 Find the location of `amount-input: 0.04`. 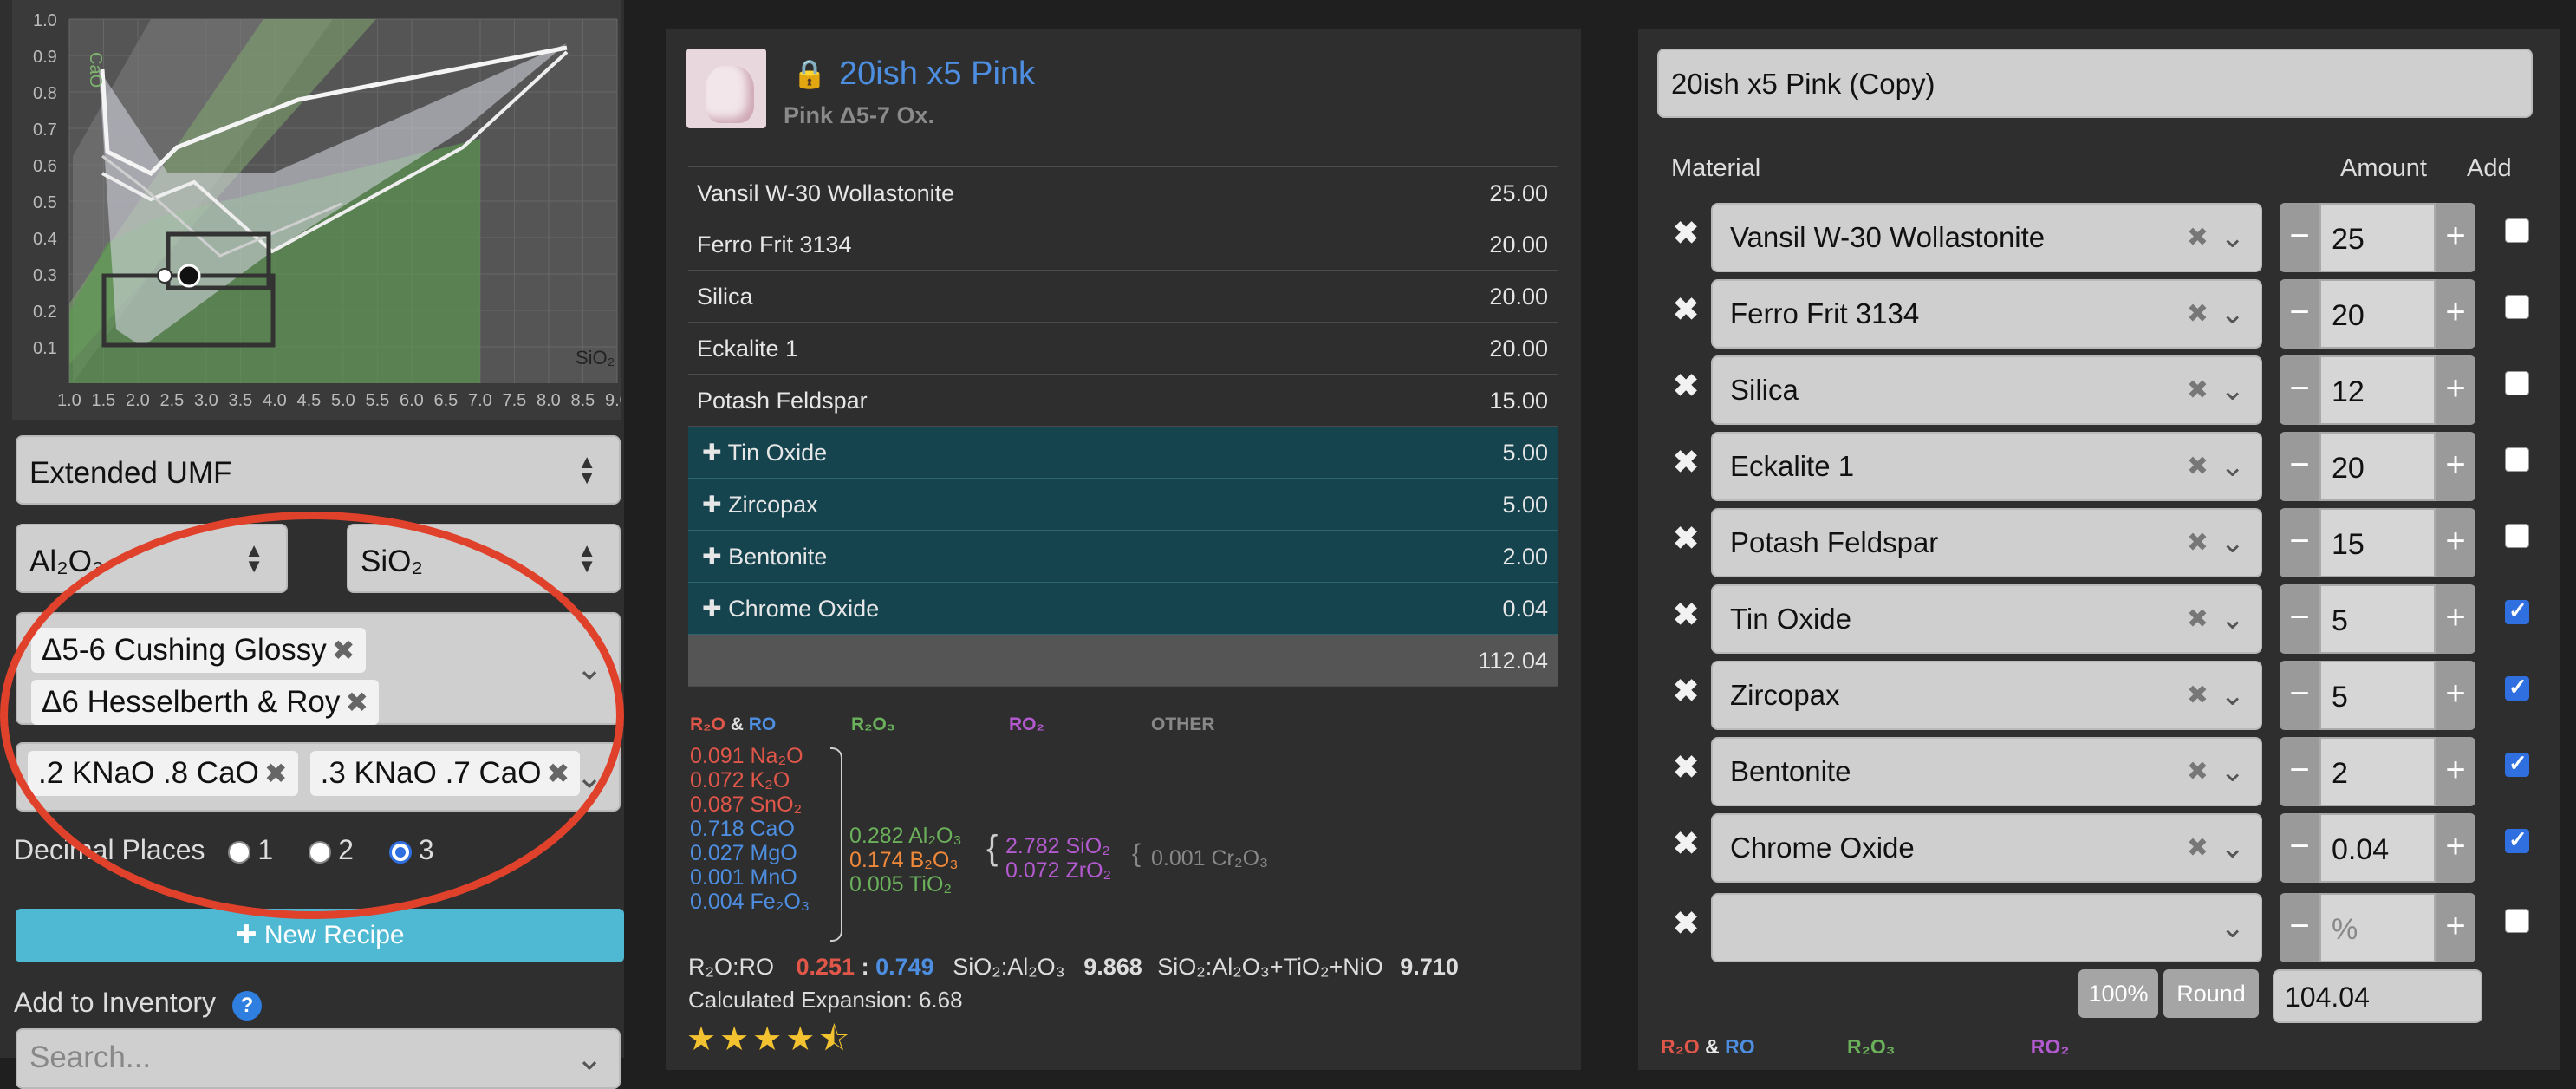

amount-input: 0.04 is located at coordinates (2377, 848).